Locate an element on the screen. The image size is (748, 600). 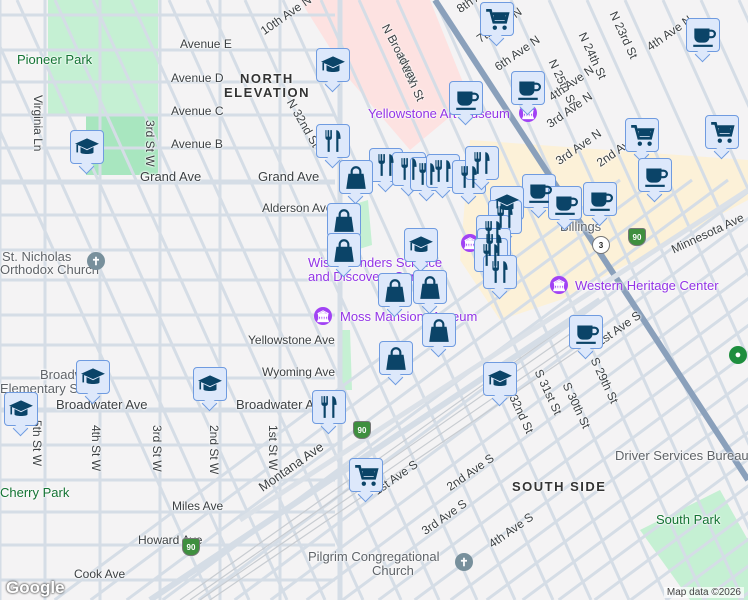
park-label: Pioneer Park is located at coordinates (55, 59).